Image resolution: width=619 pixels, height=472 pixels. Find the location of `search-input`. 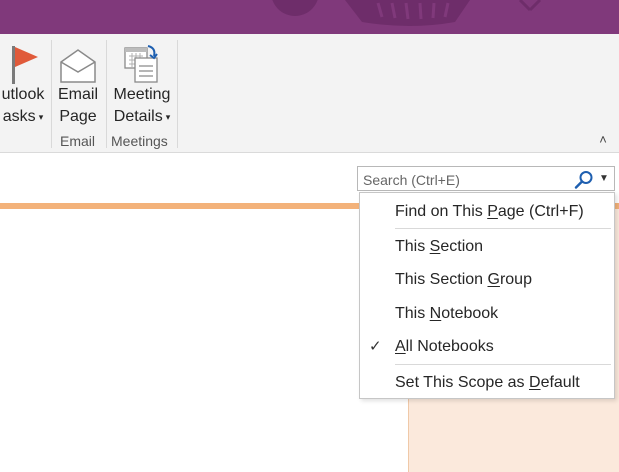

search-input is located at coordinates (463, 179).